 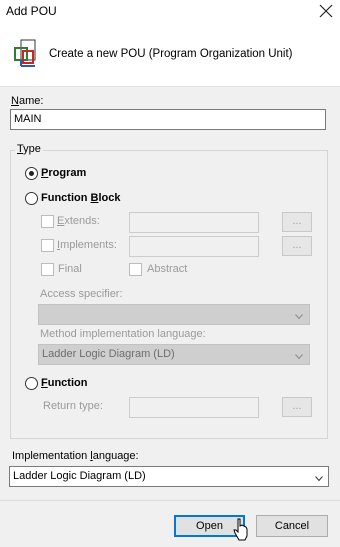 What do you see at coordinates (47, 269) in the screenshot?
I see `final-checkbox` at bounding box center [47, 269].